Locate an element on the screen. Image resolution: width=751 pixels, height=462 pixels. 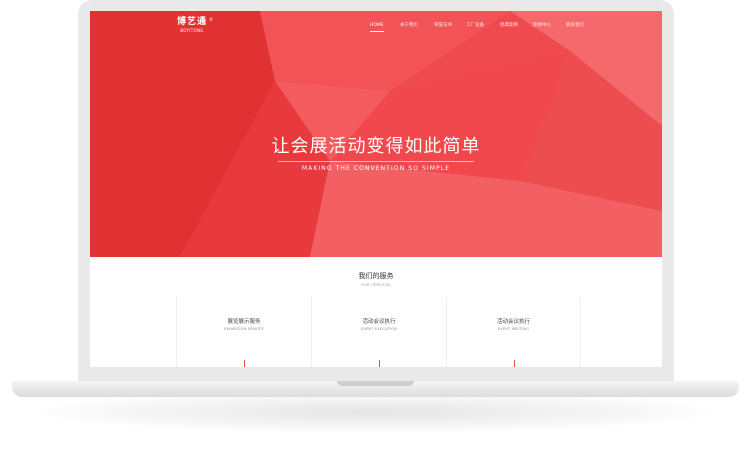
nav-item-label: 荣誉证书 is located at coordinates (443, 25).